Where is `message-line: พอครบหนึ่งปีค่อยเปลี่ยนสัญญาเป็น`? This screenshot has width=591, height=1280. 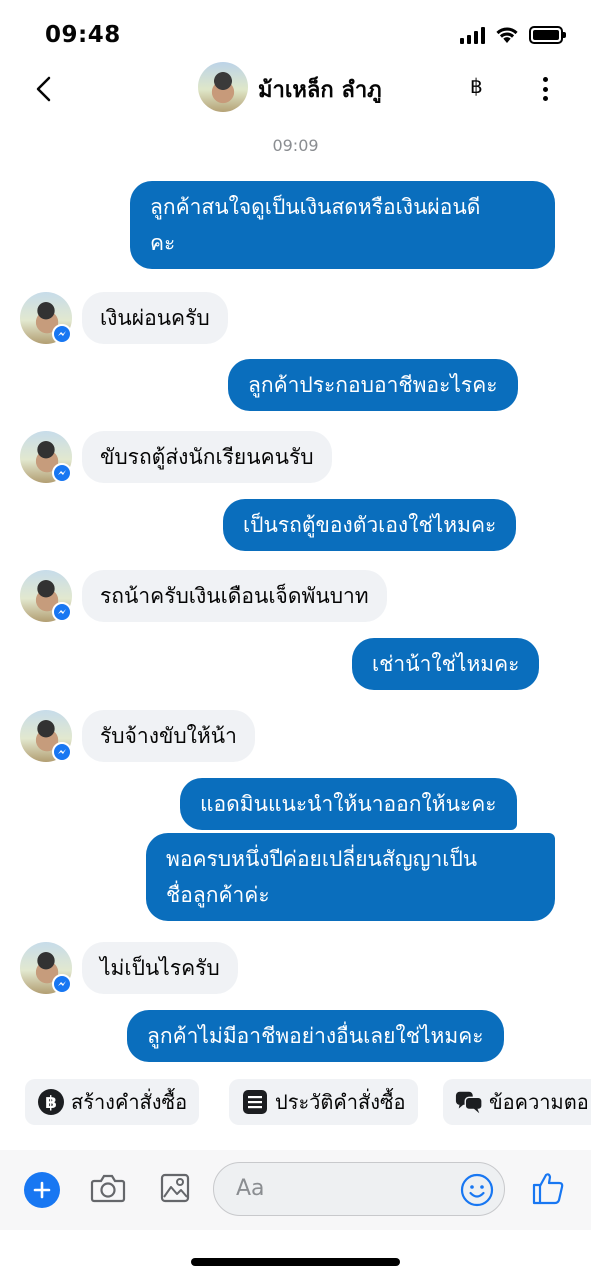 message-line: พอครบหนึ่งปีค่อยเปลี่ยนสัญญาเป็น is located at coordinates (322, 859).